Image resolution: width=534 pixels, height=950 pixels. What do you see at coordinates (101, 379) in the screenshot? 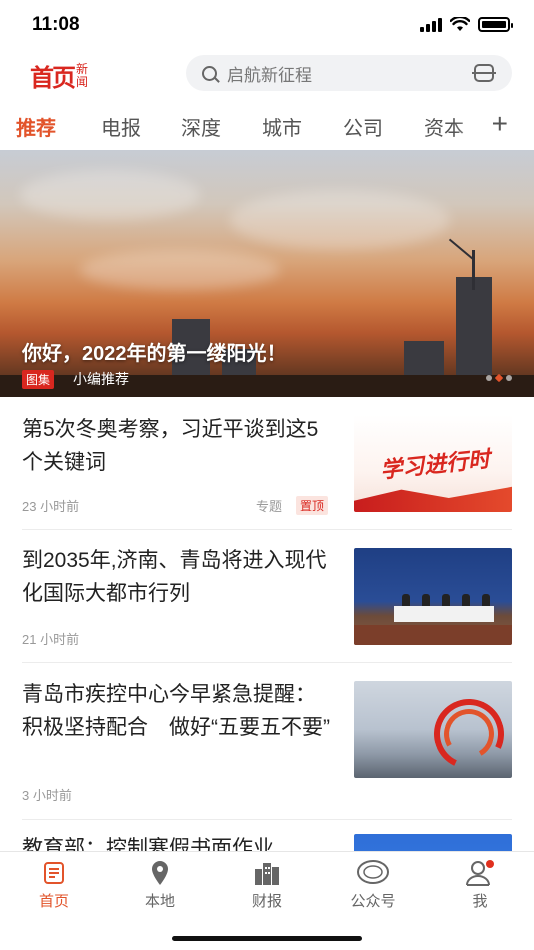
I see `banner-subtitle: 小编推荐` at bounding box center [101, 379].